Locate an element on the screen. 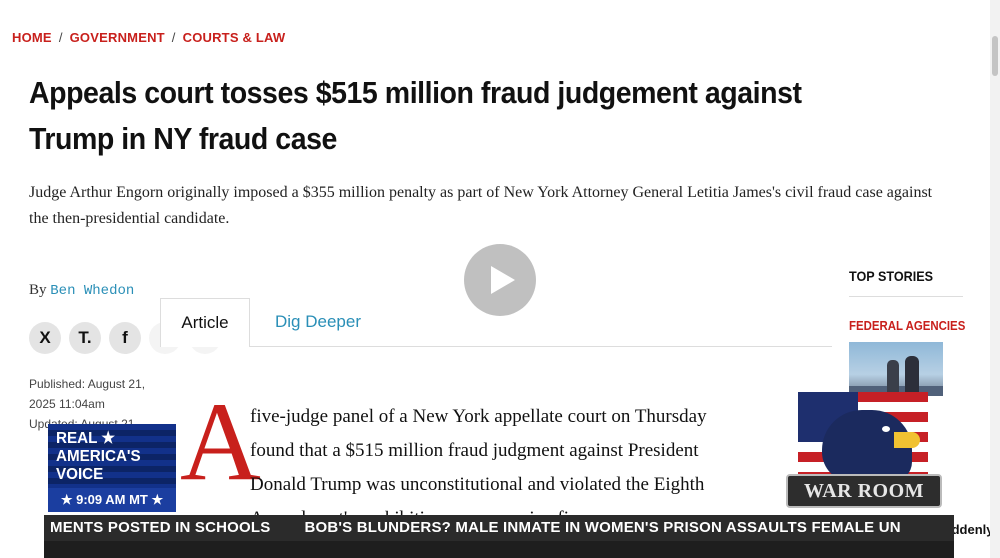 This screenshot has width=1000, height=558. ticker-base is located at coordinates (499, 549).